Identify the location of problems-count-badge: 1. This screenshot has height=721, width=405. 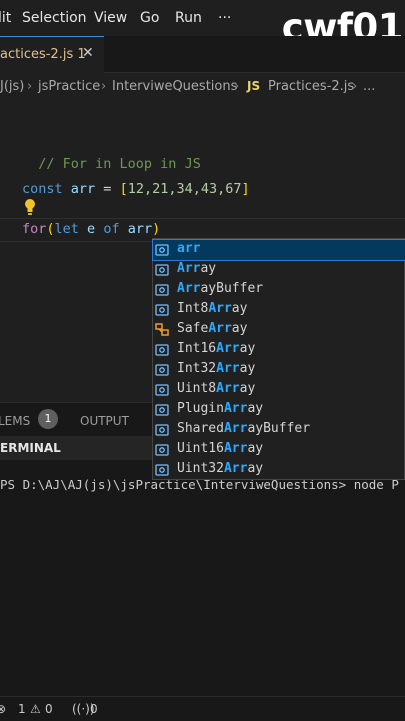
(48, 419).